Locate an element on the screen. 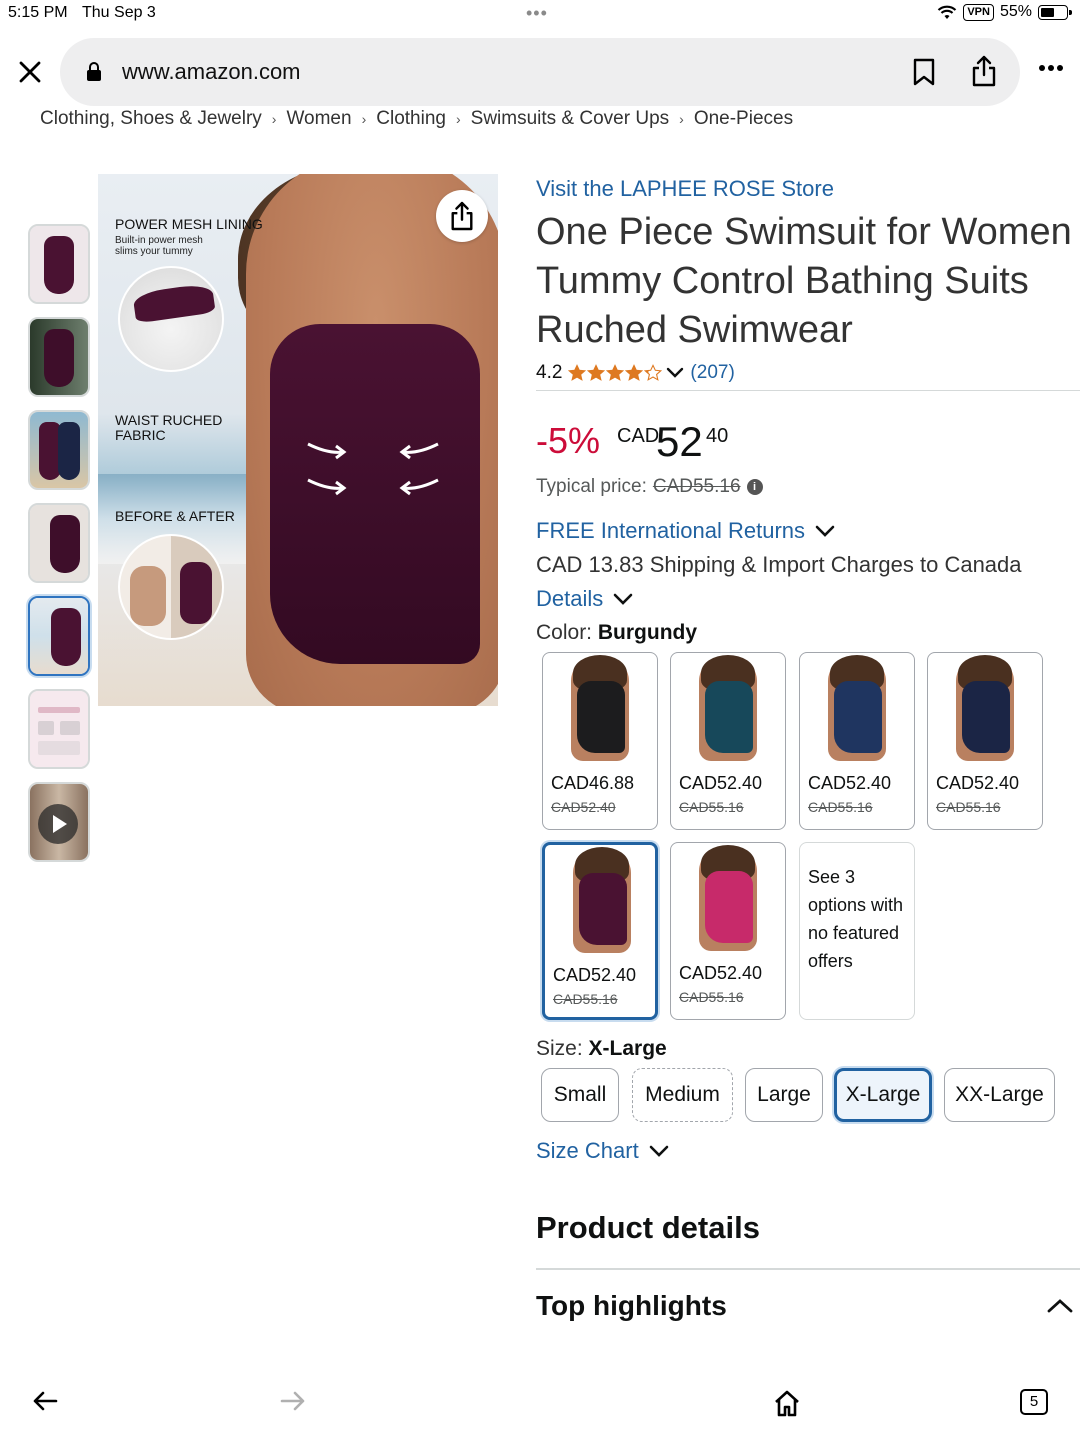 The height and width of the screenshot is (1440, 1080). address-bar: www.amazon.com is located at coordinates (540, 72).